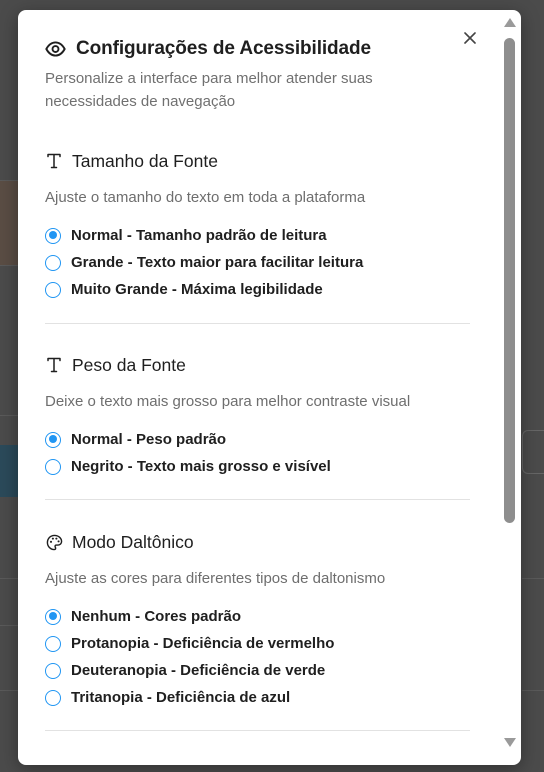 This screenshot has width=544, height=772. Describe the element at coordinates (54, 542) in the screenshot. I see `palette-icon` at that location.